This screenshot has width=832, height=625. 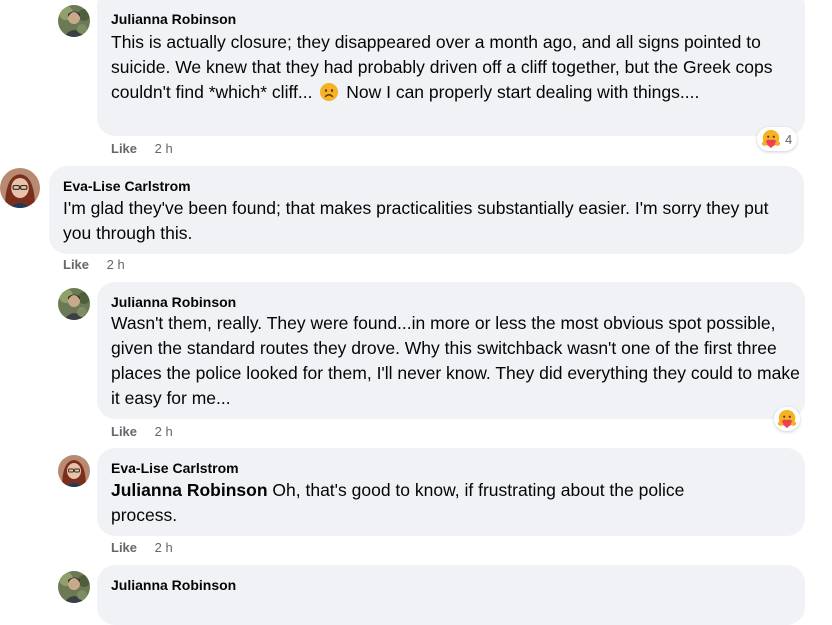 I want to click on mention-link: Julianna Robinson, so click(x=189, y=490).